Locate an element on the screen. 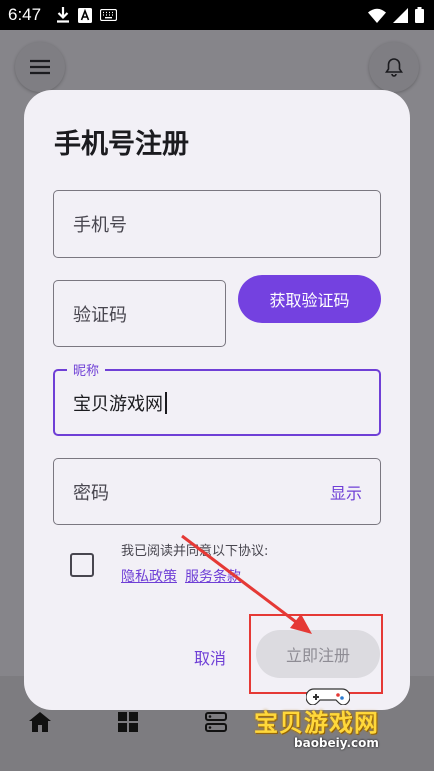 This screenshot has width=434, height=771. gamepad-icon is located at coordinates (328, 696).